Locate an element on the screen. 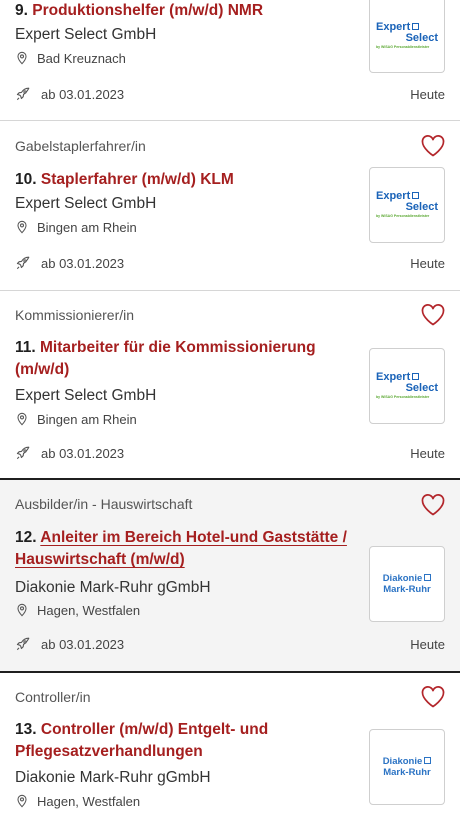 This screenshot has height=820, width=460. job-title: 9. Produktionshelfer (m/w/d) NMR is located at coordinates (185, 11).